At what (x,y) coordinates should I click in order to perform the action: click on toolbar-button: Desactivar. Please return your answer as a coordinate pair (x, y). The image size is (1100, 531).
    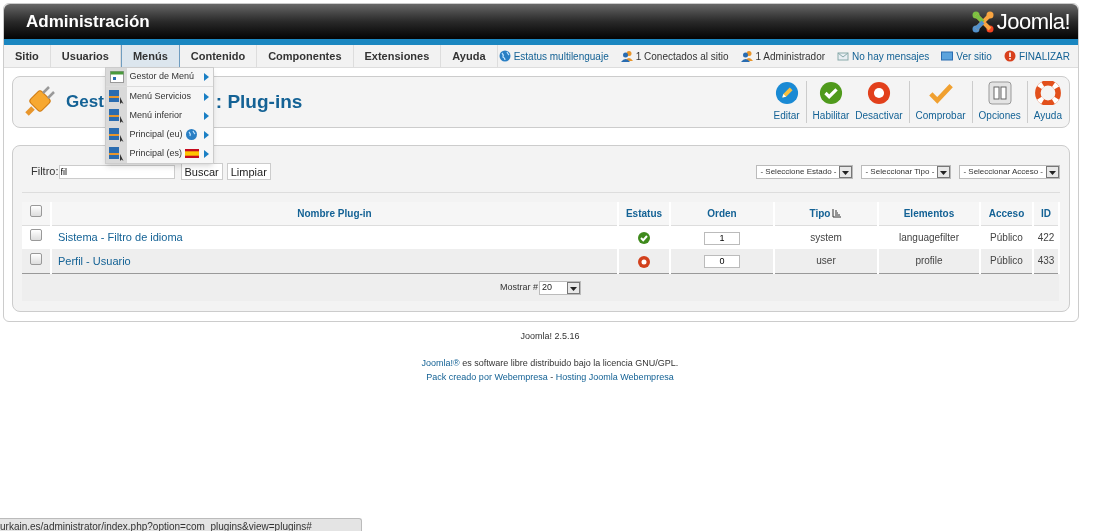
    Looking at the image, I should click on (879, 102).